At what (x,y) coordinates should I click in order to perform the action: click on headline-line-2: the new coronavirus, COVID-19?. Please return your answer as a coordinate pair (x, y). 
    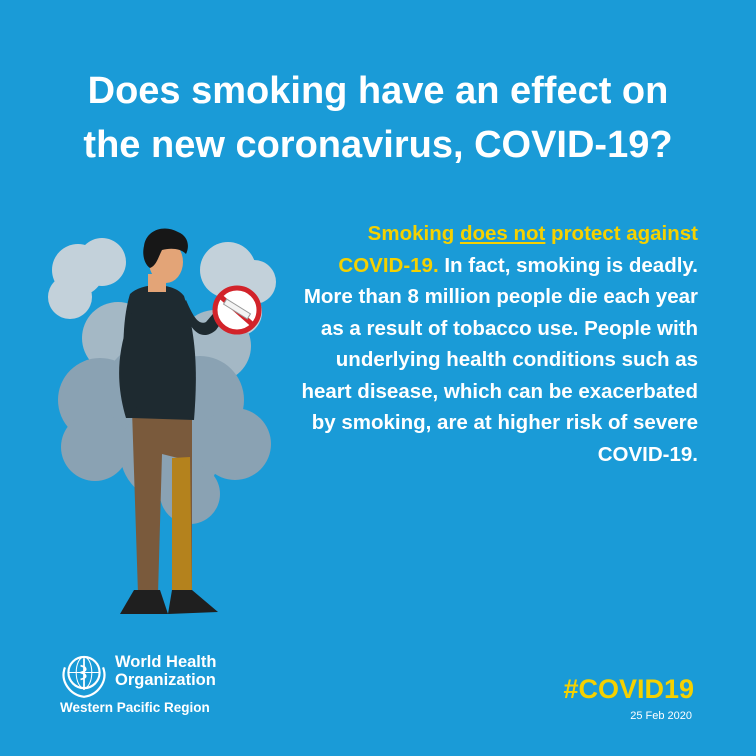
    Looking at the image, I should click on (378, 145).